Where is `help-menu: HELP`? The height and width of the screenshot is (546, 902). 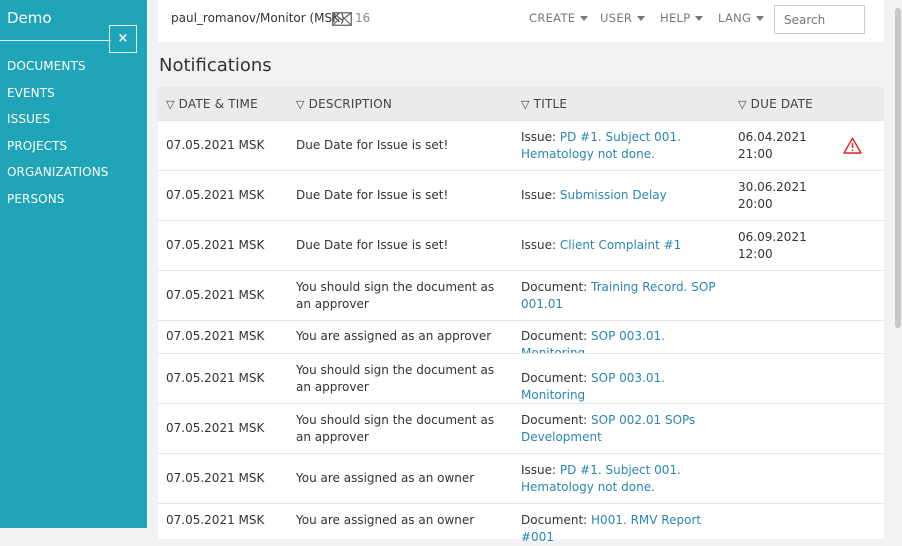 help-menu: HELP is located at coordinates (682, 18).